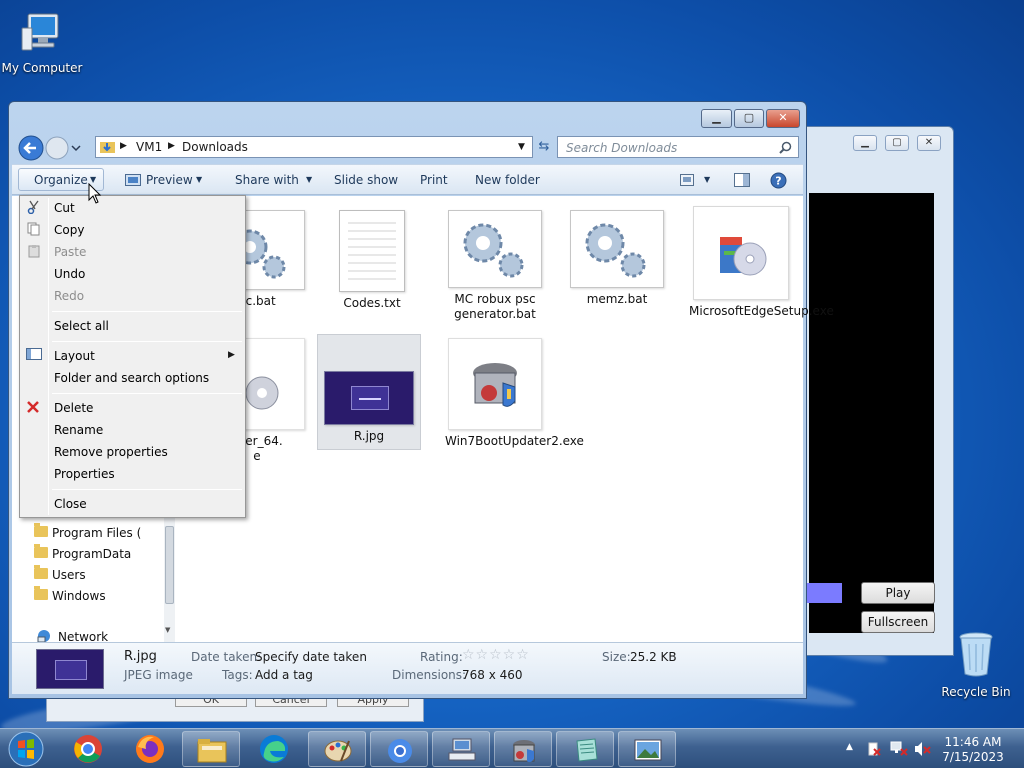 The height and width of the screenshot is (768, 1024). What do you see at coordinates (167, 630) in the screenshot?
I see `scroll-down-icon: ▼` at bounding box center [167, 630].